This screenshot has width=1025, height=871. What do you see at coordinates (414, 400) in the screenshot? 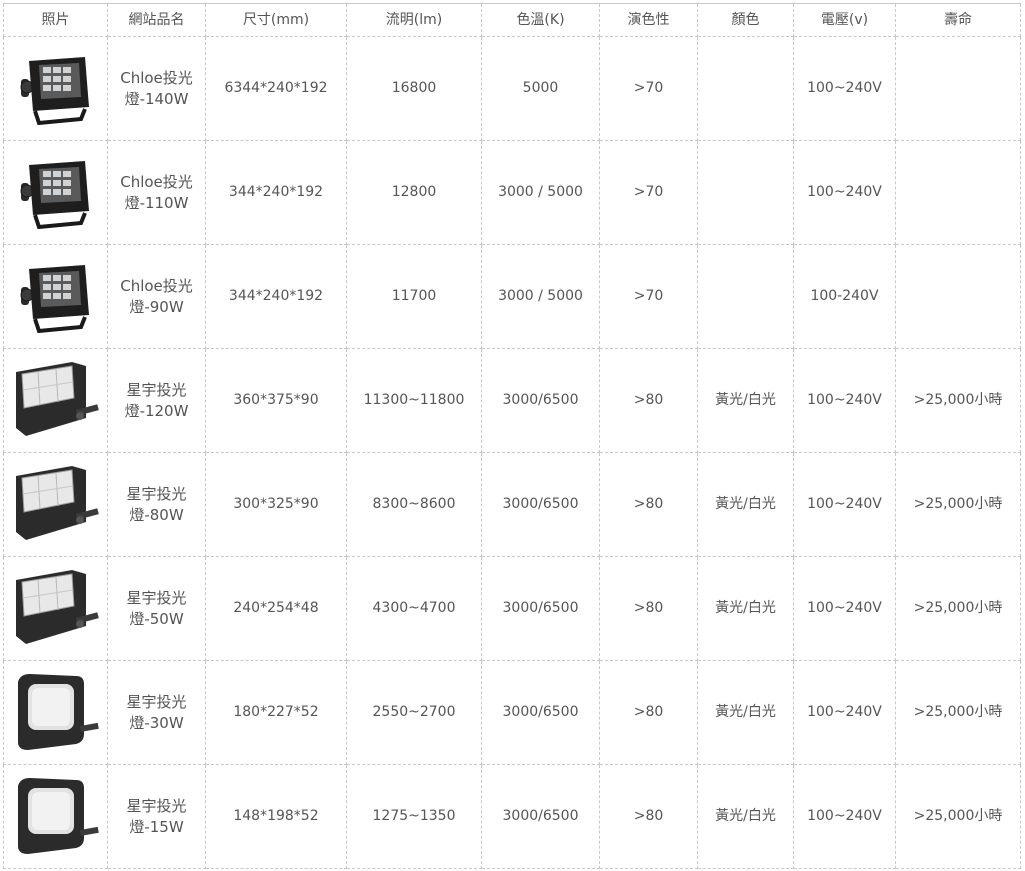
I see `lumen-cell: 11300~11800` at bounding box center [414, 400].